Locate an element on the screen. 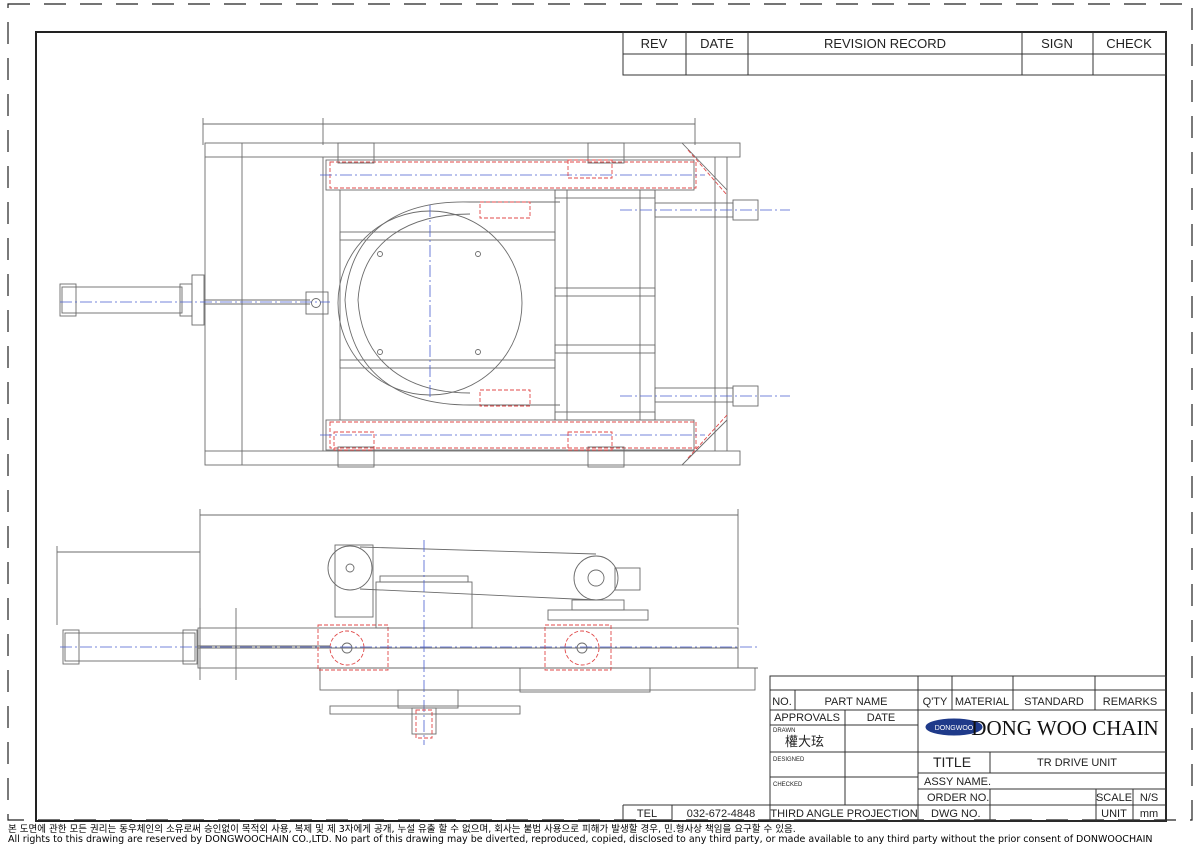  revision-block: REV DATE REVISION RECORD SIGN CHECK is located at coordinates (894, 53).